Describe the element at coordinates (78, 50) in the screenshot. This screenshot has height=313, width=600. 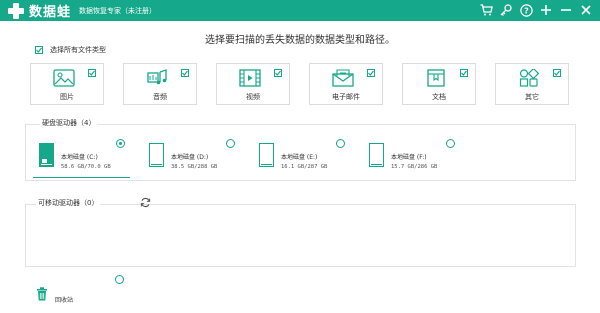
I see `select-all-label: 选择所有文件类型` at that location.